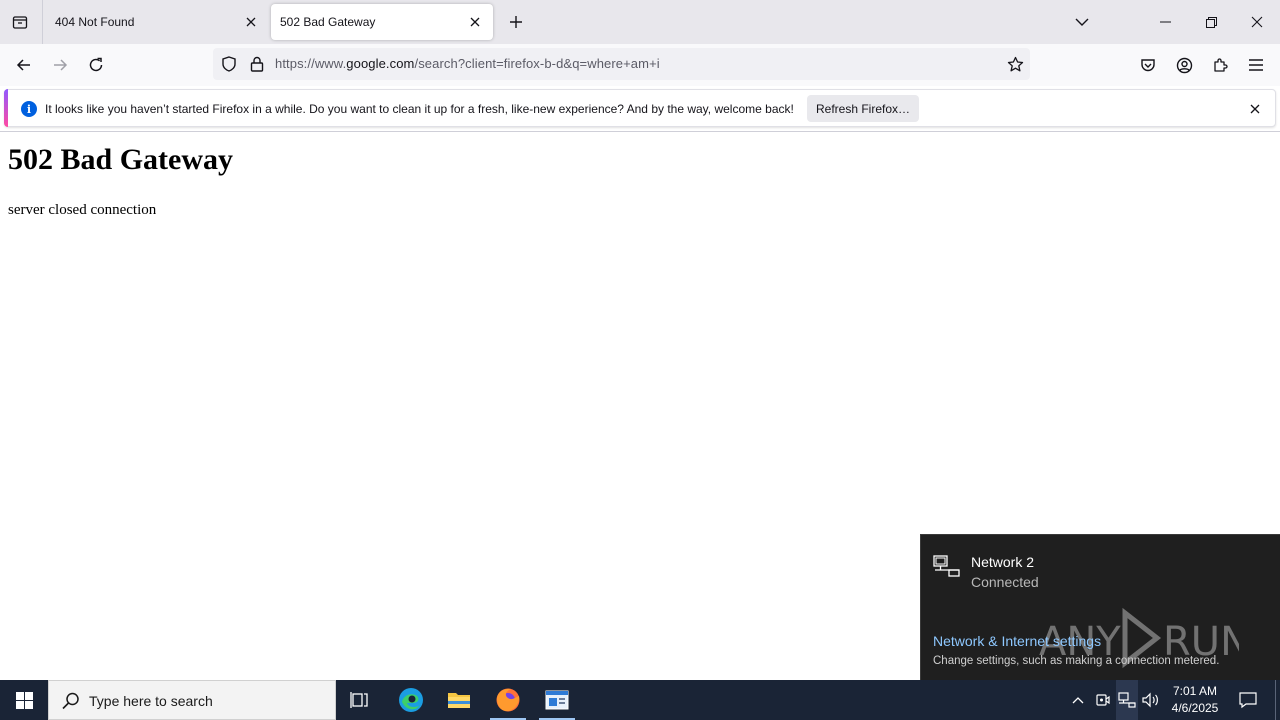  I want to click on reload-icon, so click(96, 64).